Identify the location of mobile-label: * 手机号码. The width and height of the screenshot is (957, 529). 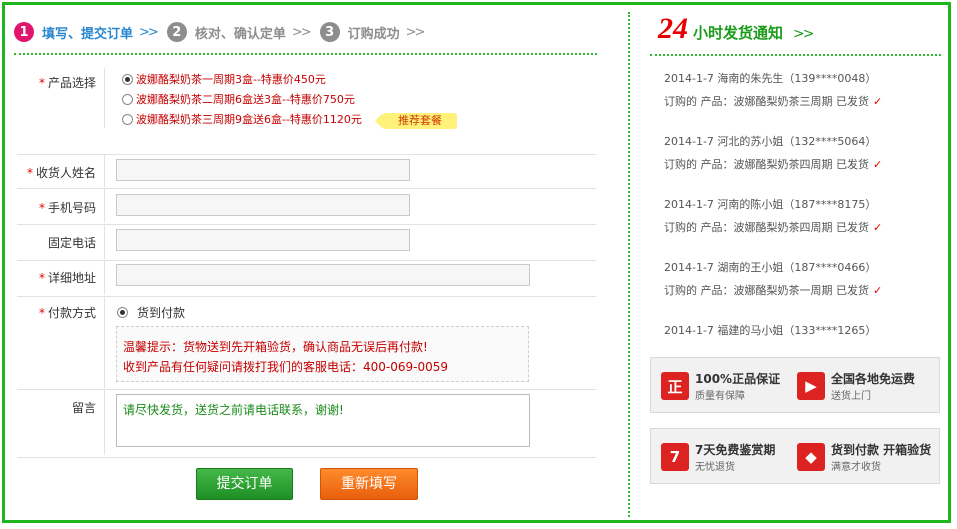
(67, 208).